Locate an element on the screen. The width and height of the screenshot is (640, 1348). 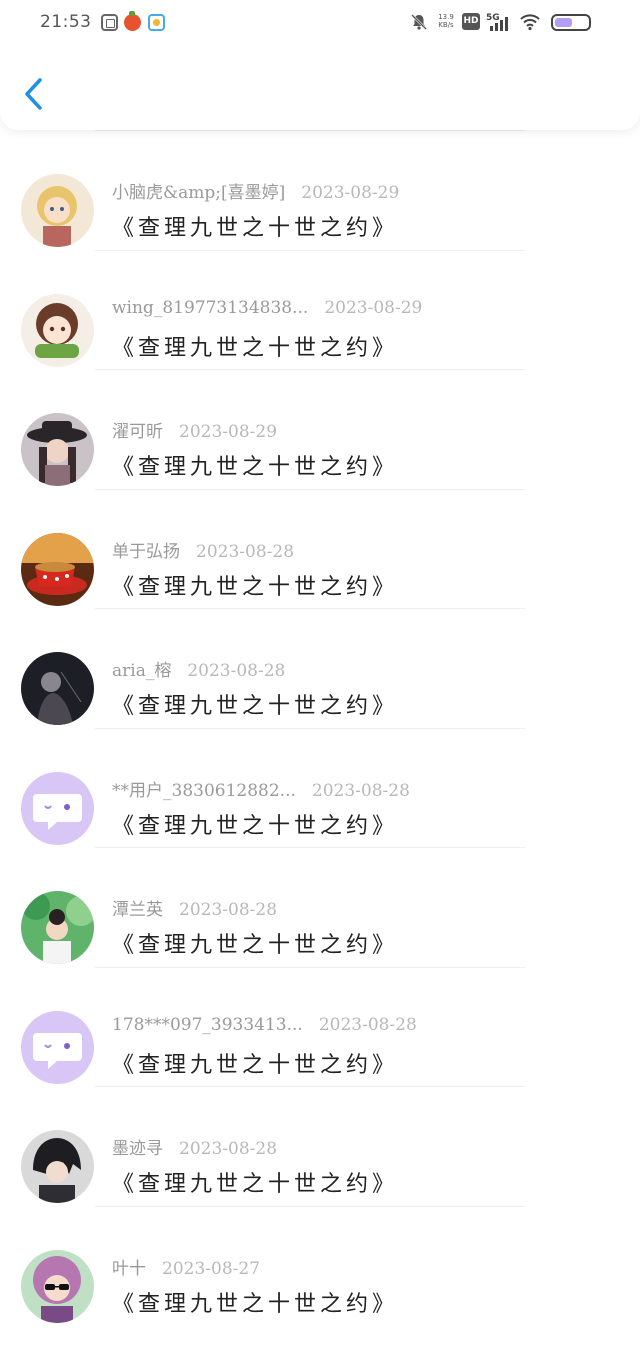
item-meta: 墨迹寻 2023-08-28 is located at coordinates (194, 1146).